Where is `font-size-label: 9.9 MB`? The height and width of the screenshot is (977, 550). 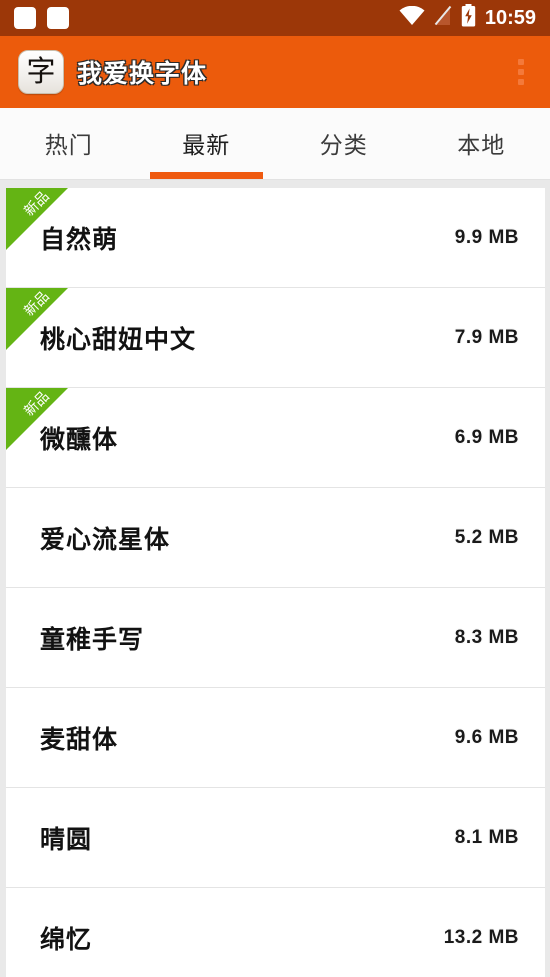
font-size-label: 9.9 MB is located at coordinates (486, 237).